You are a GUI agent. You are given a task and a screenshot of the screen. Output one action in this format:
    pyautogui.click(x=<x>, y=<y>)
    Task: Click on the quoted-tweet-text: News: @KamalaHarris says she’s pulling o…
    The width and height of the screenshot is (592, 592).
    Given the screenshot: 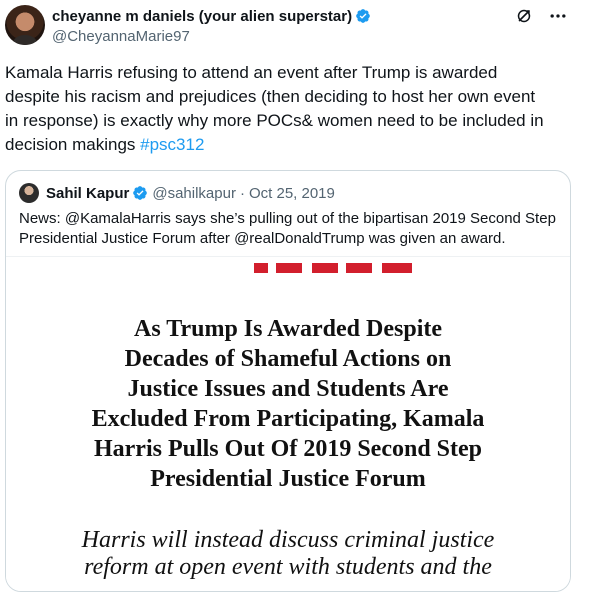 What is the action you would take?
    pyautogui.click(x=287, y=228)
    